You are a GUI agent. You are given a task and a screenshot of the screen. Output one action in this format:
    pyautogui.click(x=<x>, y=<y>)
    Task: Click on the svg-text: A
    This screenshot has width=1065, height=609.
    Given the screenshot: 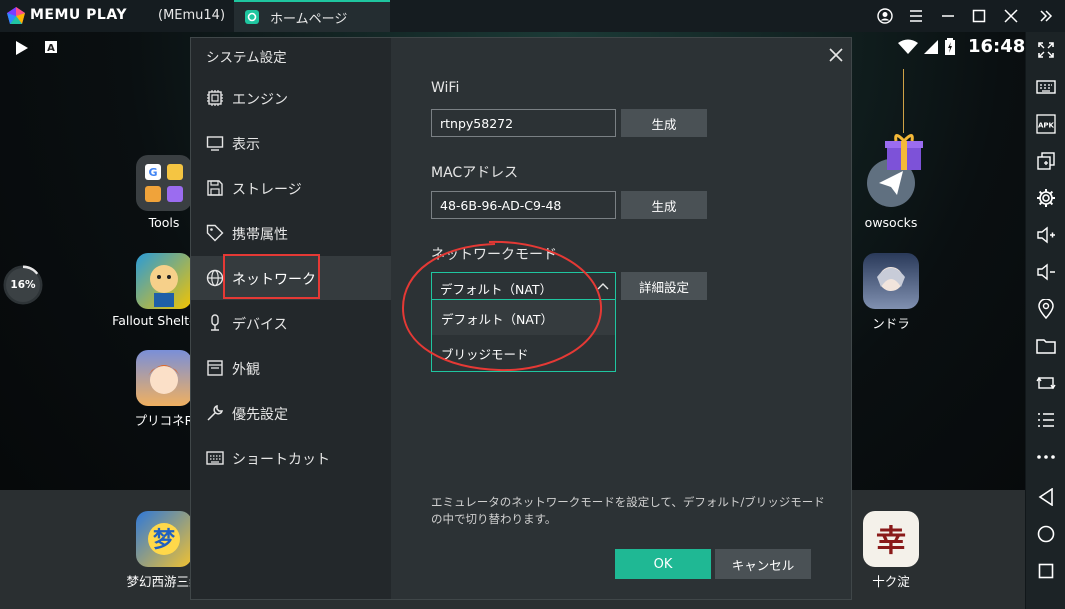 What is the action you would take?
    pyautogui.click(x=51, y=48)
    